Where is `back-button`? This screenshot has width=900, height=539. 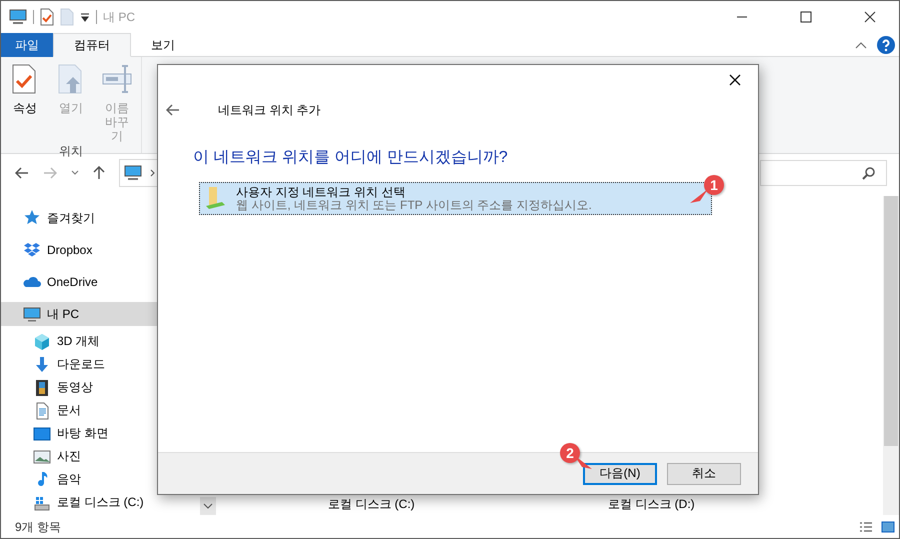
back-button is located at coordinates (174, 110).